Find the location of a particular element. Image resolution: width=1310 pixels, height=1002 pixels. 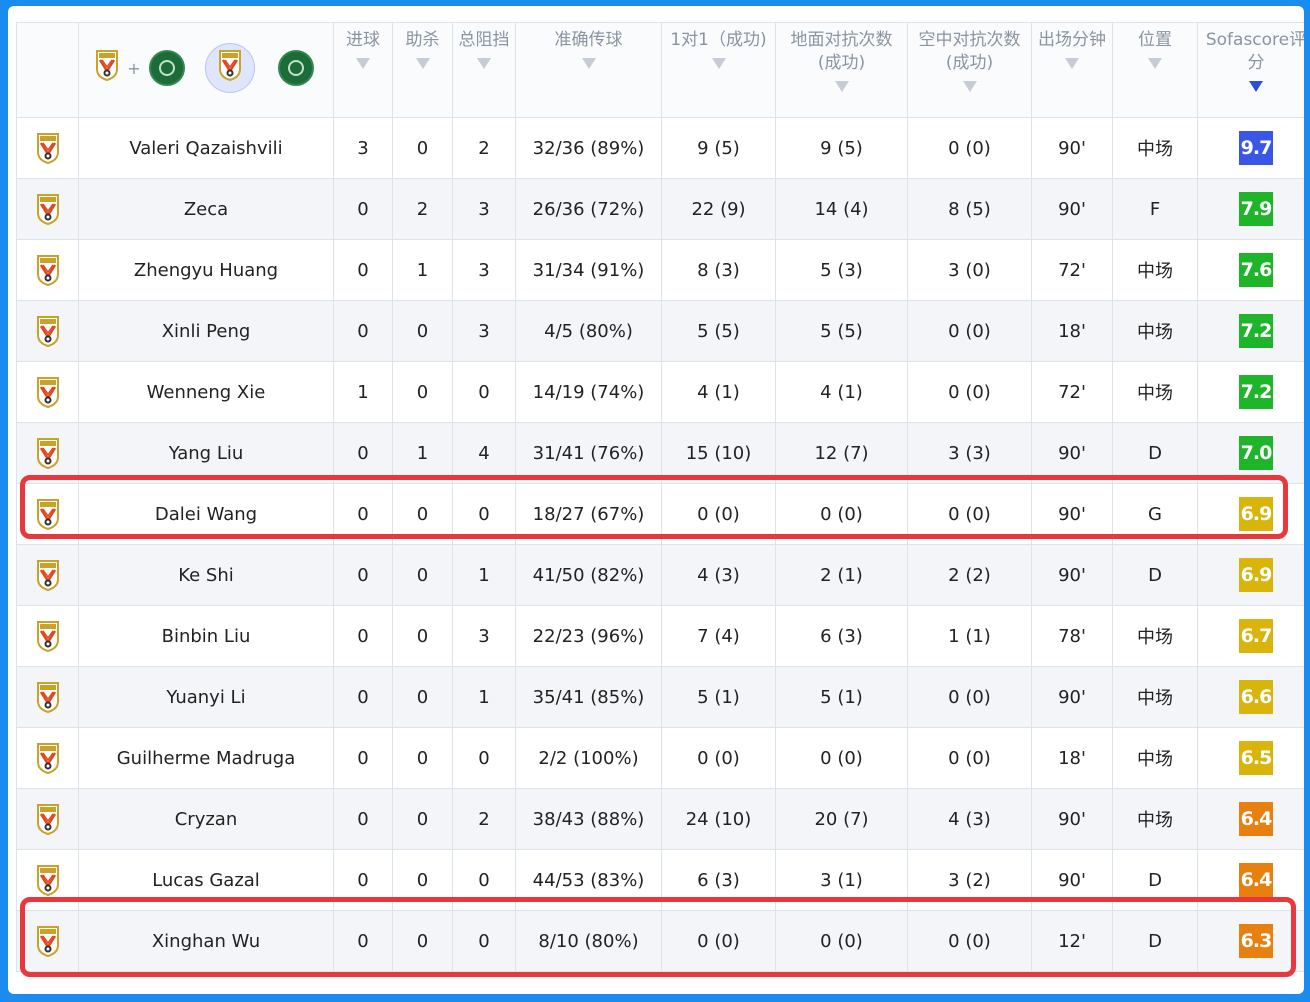

player-name: Yang Liu is located at coordinates (206, 453).